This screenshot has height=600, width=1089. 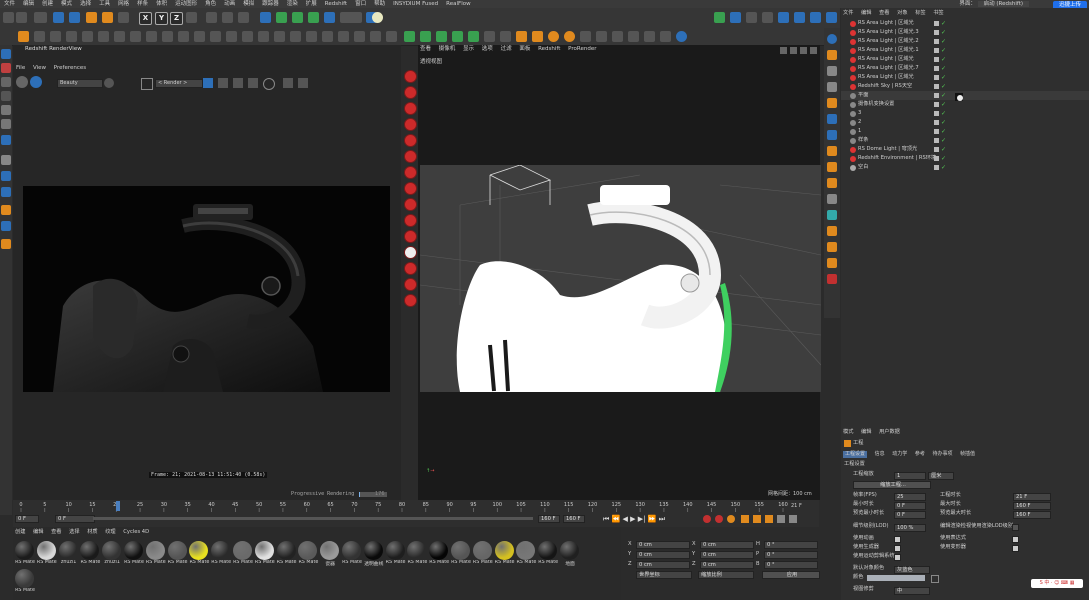 I want to click on default-color-select: 灰蓝色, so click(x=912, y=570).